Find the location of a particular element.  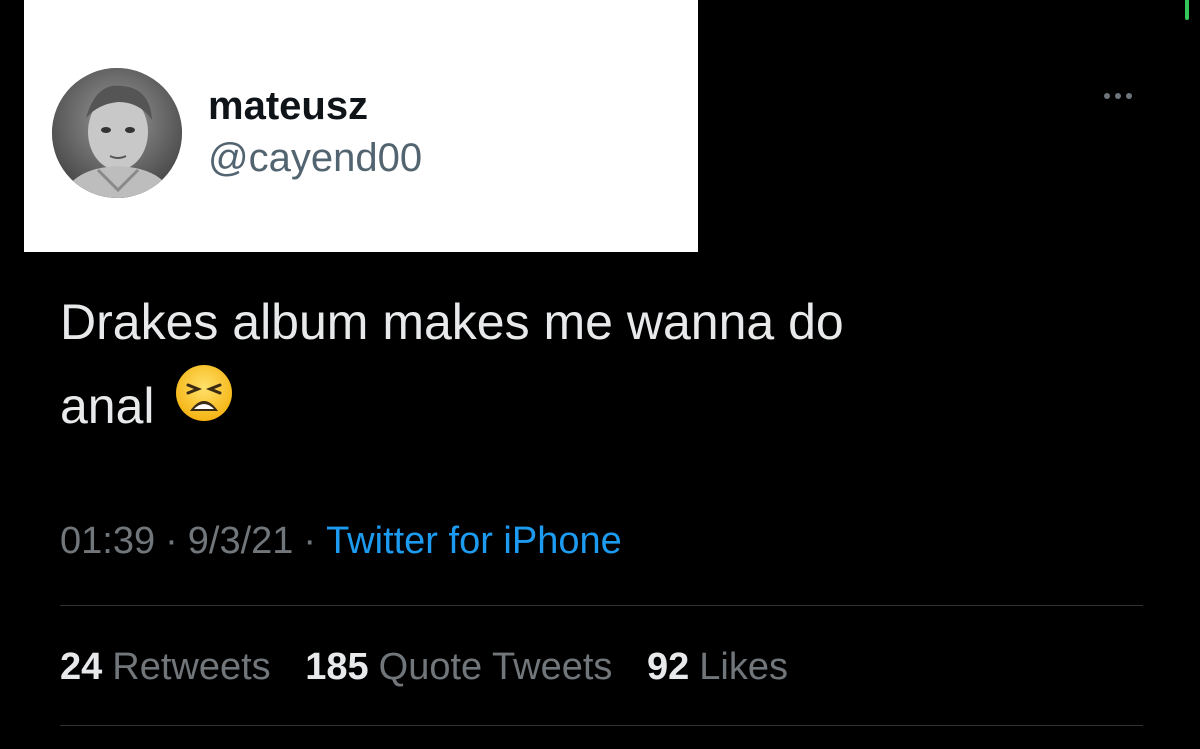

likes-label: Likes is located at coordinates (743, 667).